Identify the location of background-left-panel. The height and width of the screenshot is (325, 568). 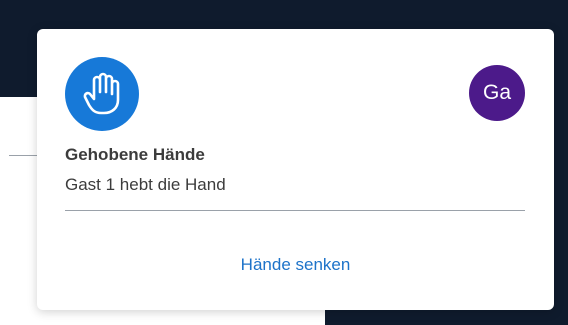
(20, 211).